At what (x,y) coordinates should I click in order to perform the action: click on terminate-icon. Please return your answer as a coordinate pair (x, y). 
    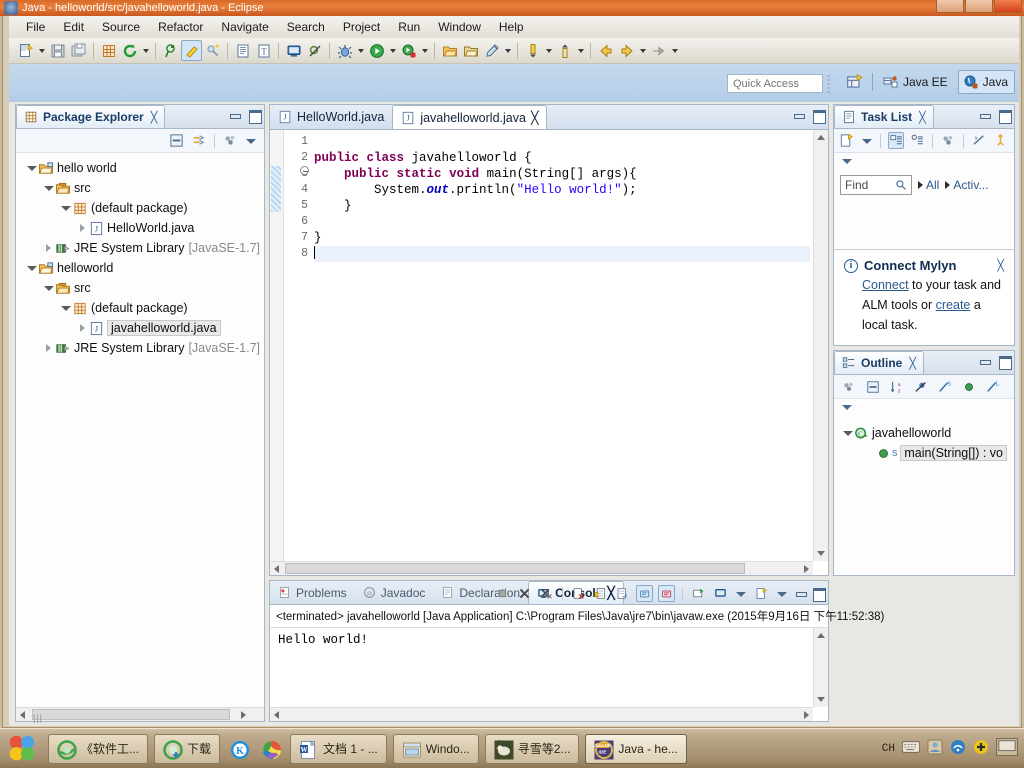
    Looking at the image, I should click on (502, 593).